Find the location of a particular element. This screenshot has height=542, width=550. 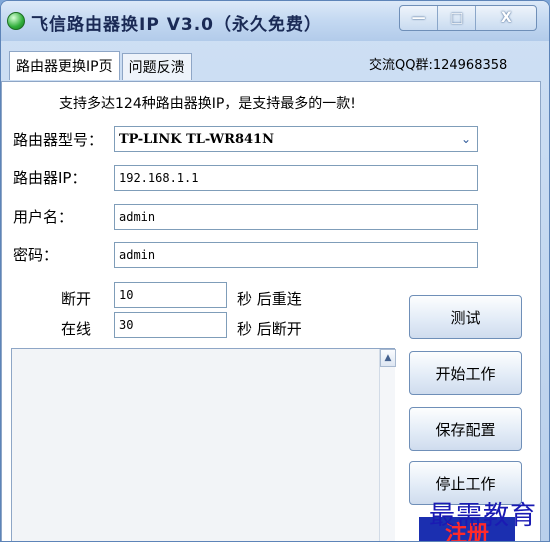

password-input: admin is located at coordinates (296, 255).